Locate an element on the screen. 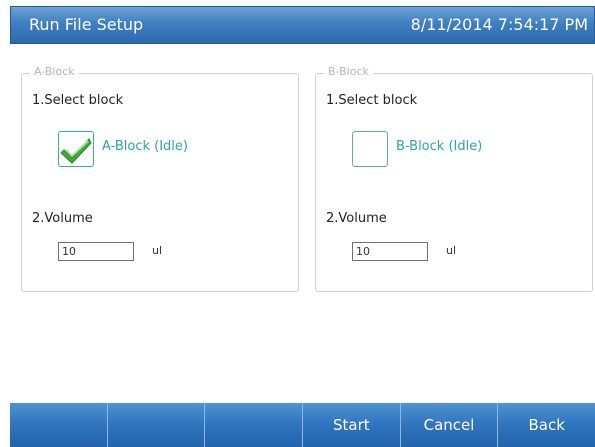 This screenshot has width=595, height=447. a-block-checkbox is located at coordinates (76, 149).